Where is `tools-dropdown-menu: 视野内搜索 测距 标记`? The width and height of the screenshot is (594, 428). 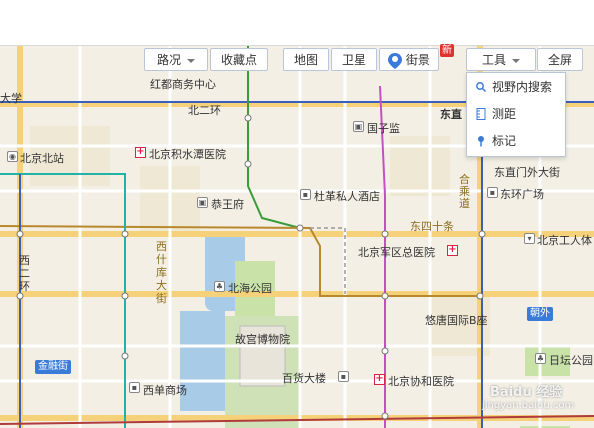 tools-dropdown-menu: 视野内搜索 测距 标记 is located at coordinates (516, 114).